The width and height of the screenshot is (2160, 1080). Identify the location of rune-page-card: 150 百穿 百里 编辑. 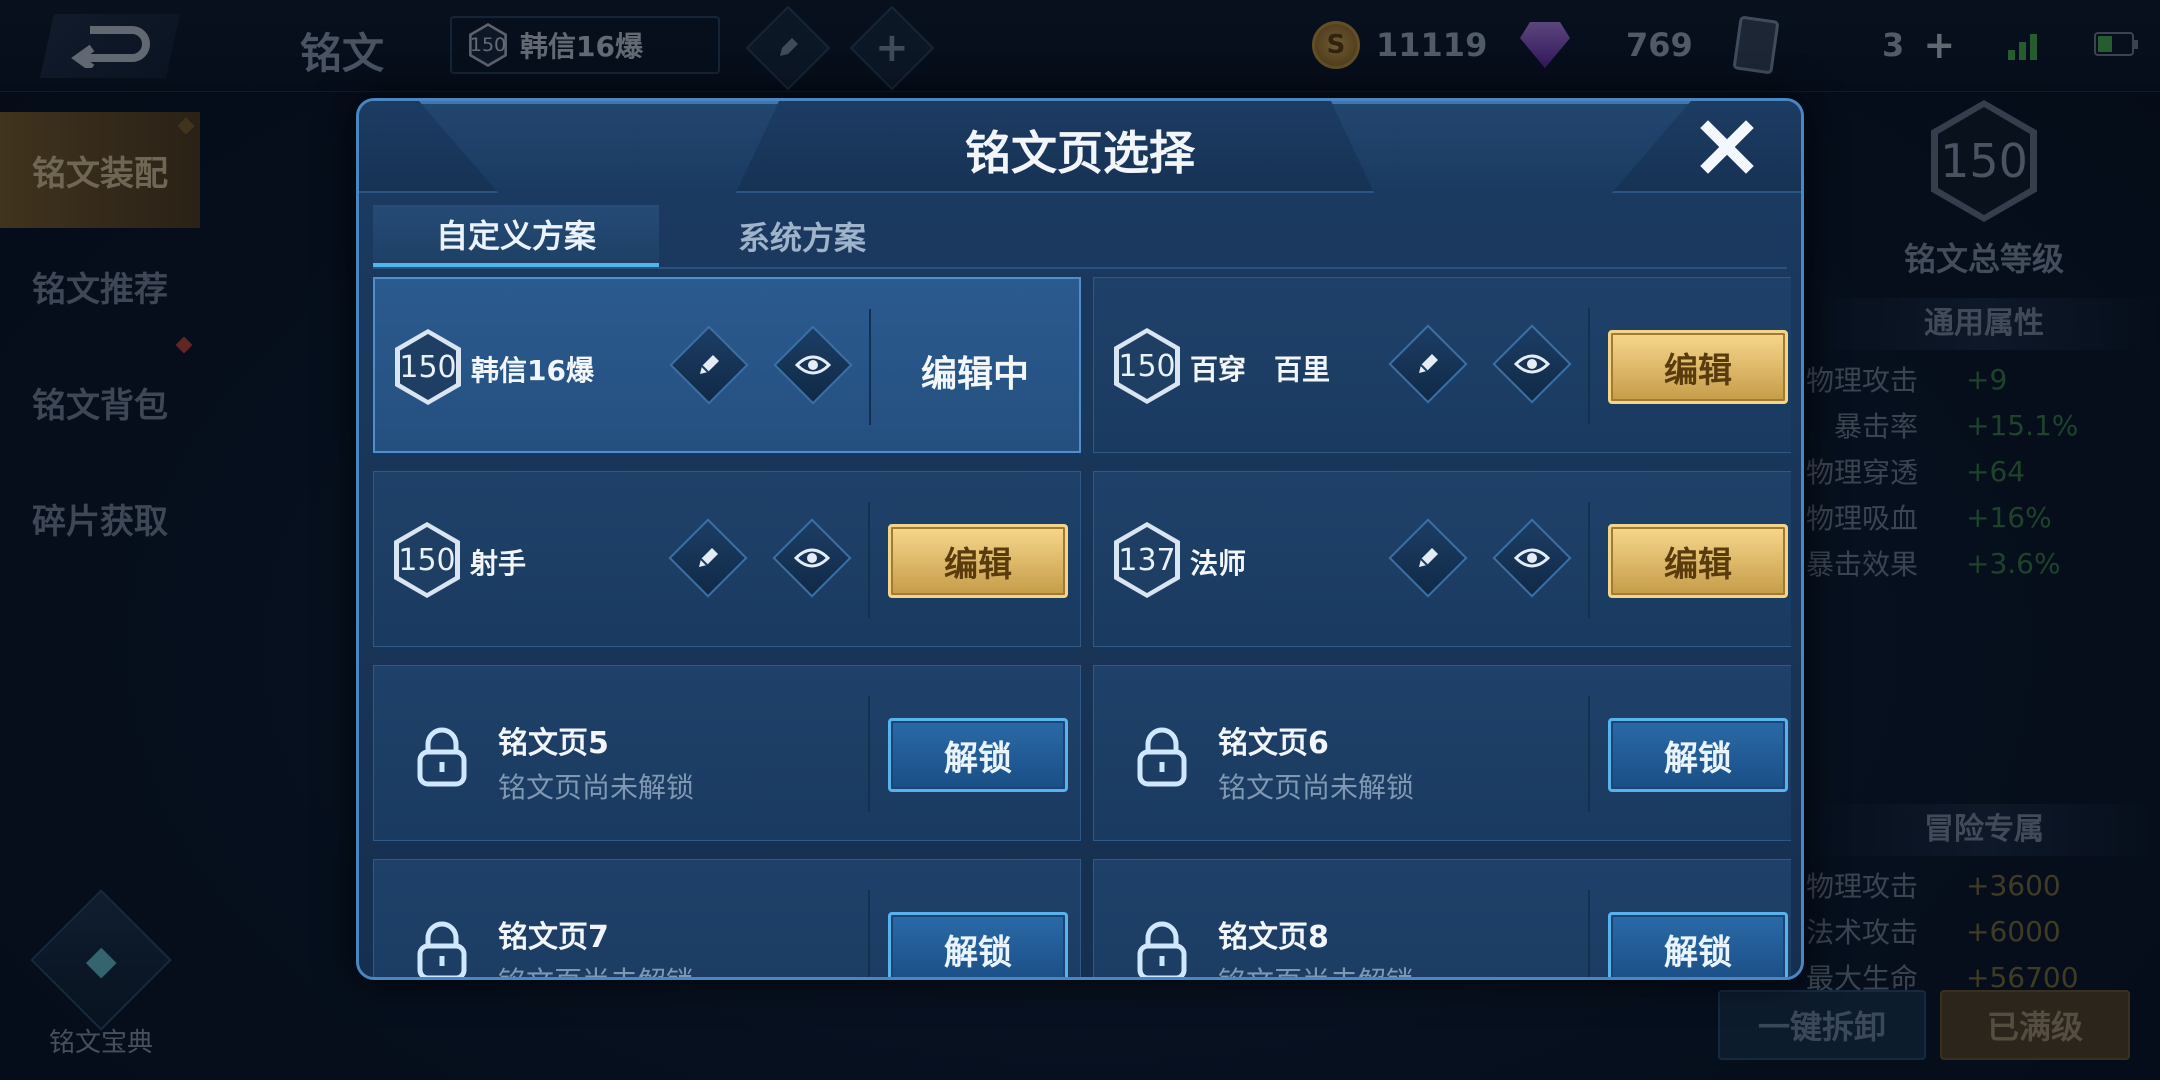
(1442, 365).